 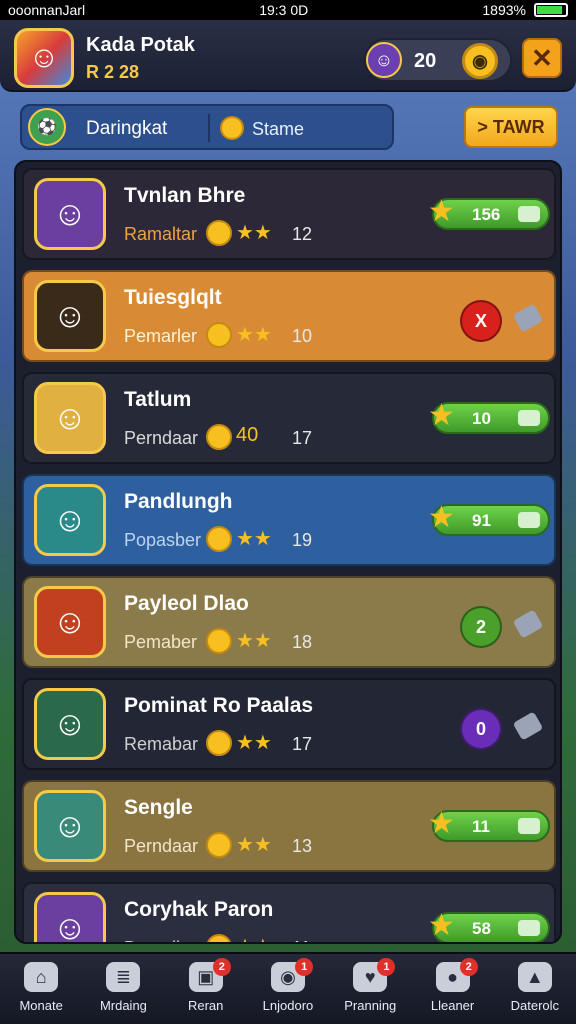 I want to click on player-role: Remabar, so click(x=161, y=744).